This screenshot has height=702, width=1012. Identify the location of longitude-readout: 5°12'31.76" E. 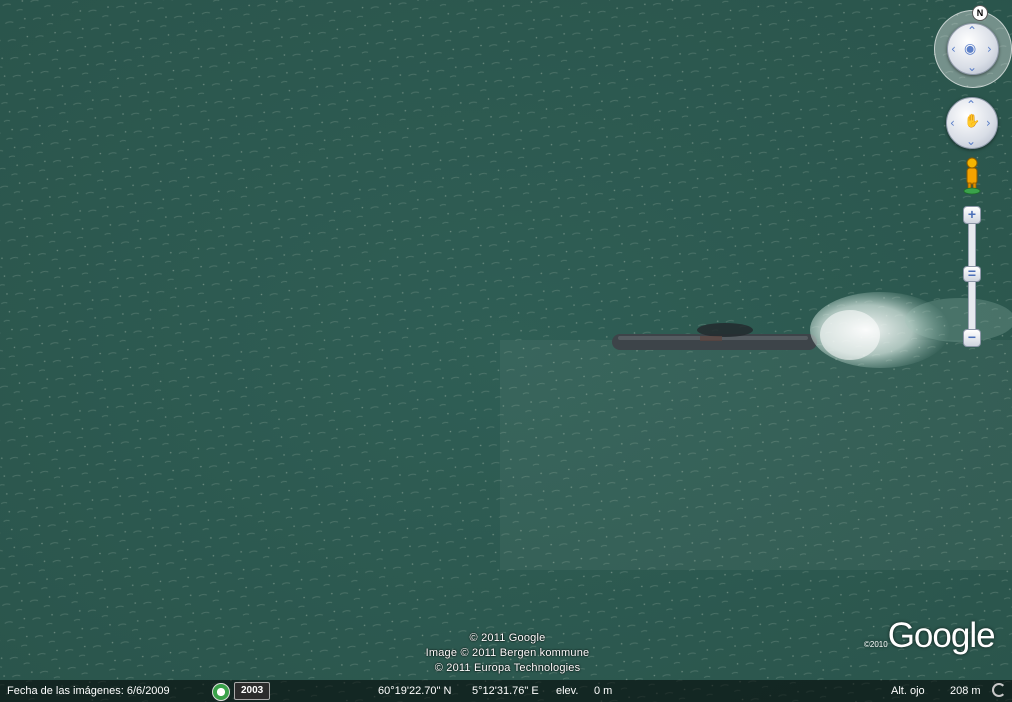
(505, 691).